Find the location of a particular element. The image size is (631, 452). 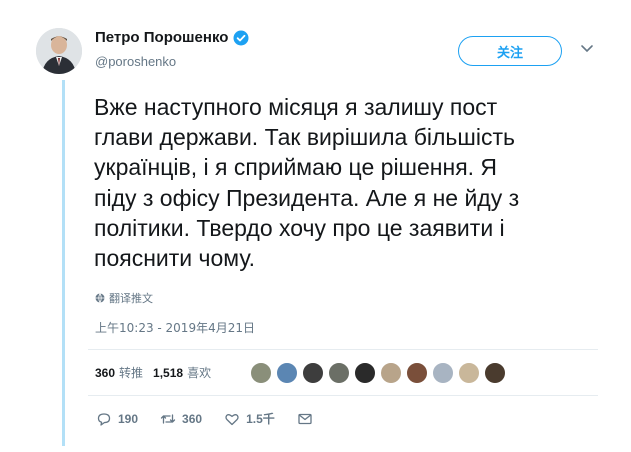

reply-button: 190 is located at coordinates (117, 419).